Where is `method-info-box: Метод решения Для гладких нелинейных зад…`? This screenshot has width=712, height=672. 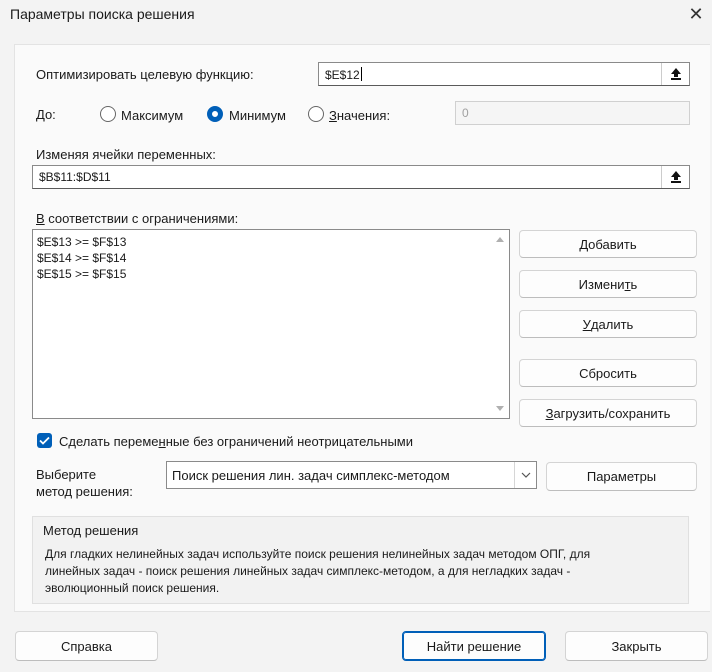
method-info-box: Метод решения Для гладких нелинейных зад… is located at coordinates (360, 560).